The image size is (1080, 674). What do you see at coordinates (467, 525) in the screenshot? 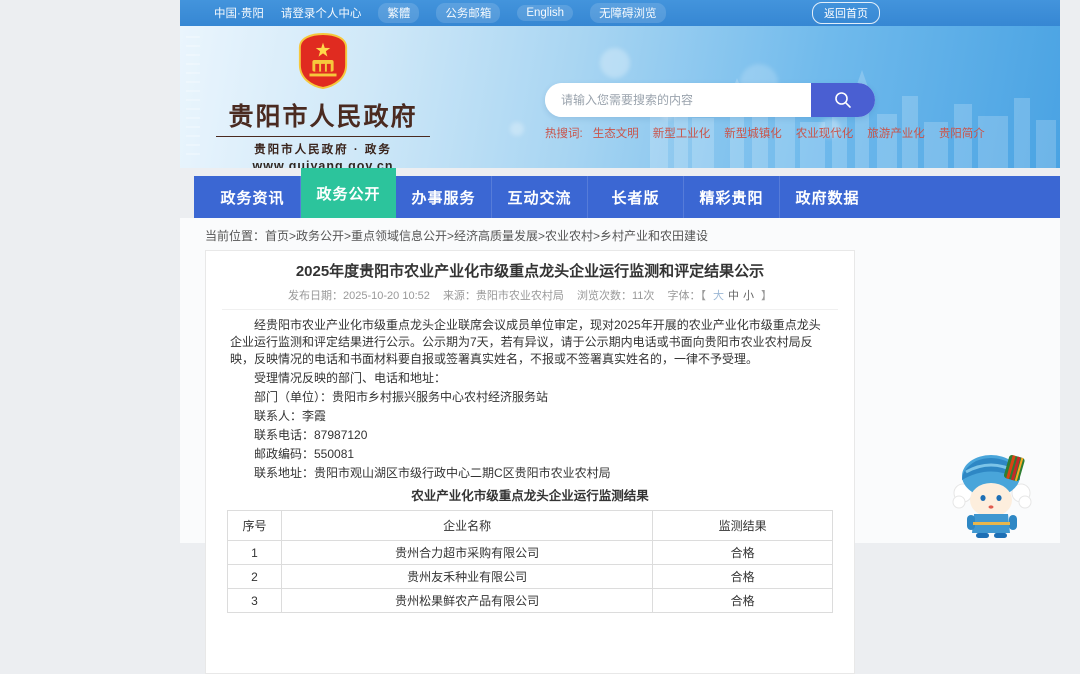
I see `header-company: 企业名称` at bounding box center [467, 525].